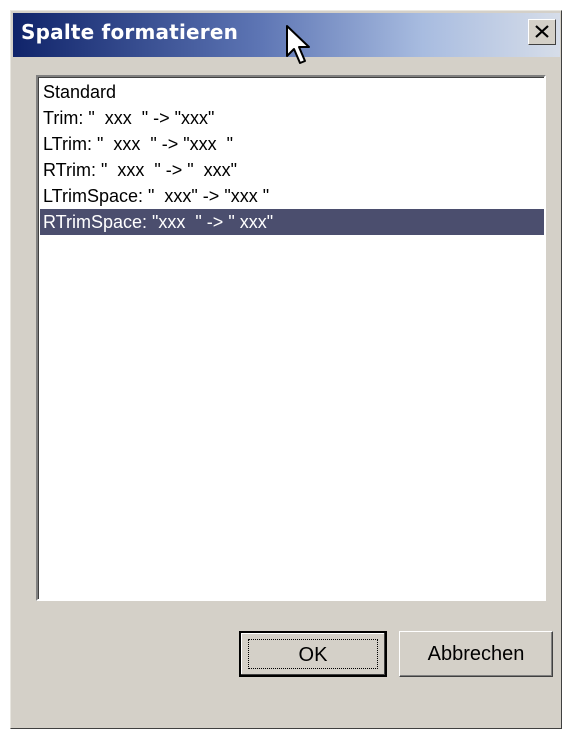 The width and height of the screenshot is (566, 731). I want to click on window-title: Spalte formatieren, so click(130, 32).